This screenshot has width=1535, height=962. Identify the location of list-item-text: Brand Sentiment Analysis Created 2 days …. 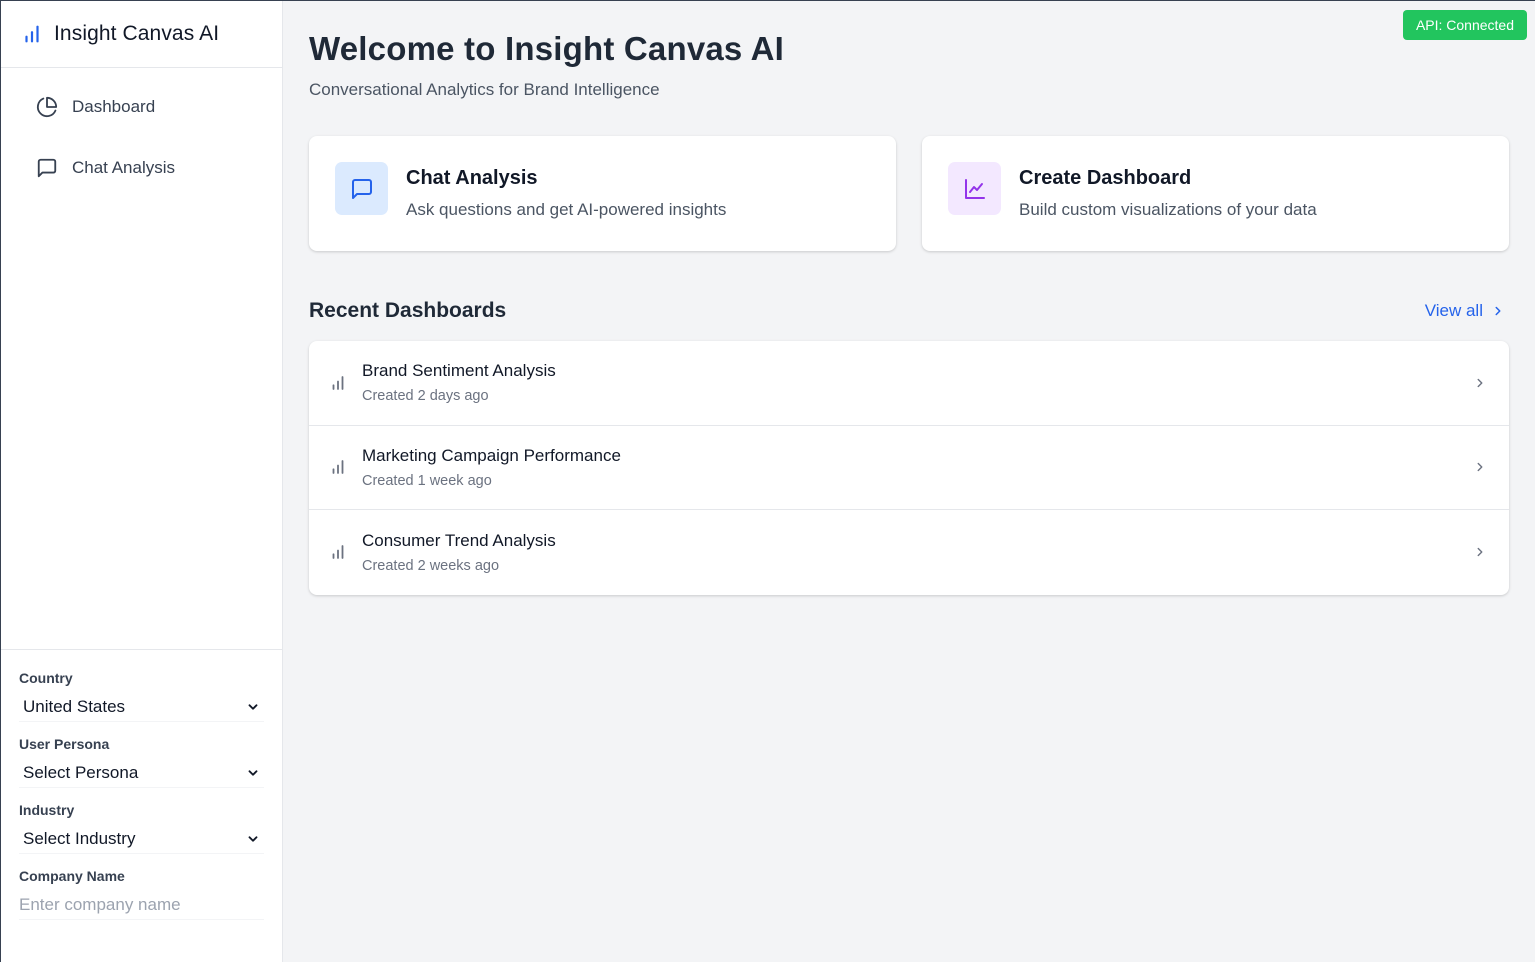
(917, 382).